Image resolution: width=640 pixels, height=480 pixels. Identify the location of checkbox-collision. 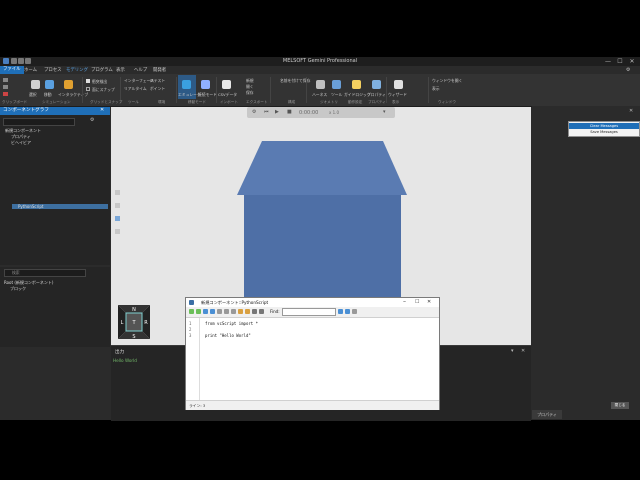
(88, 81).